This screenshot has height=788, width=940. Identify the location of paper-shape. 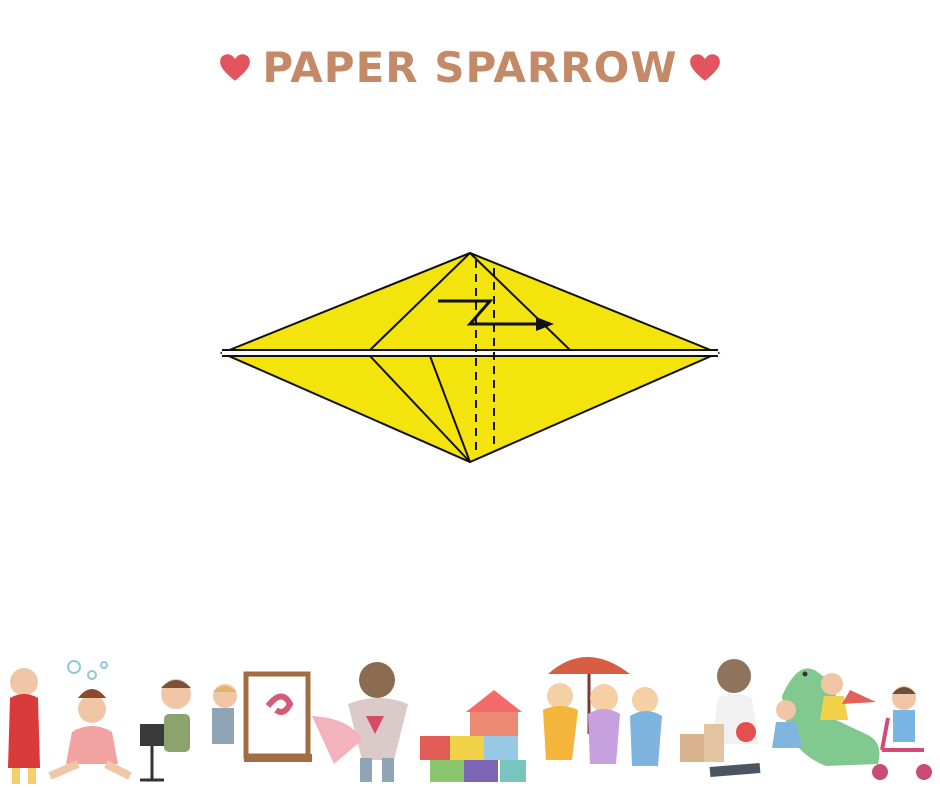
(470, 357).